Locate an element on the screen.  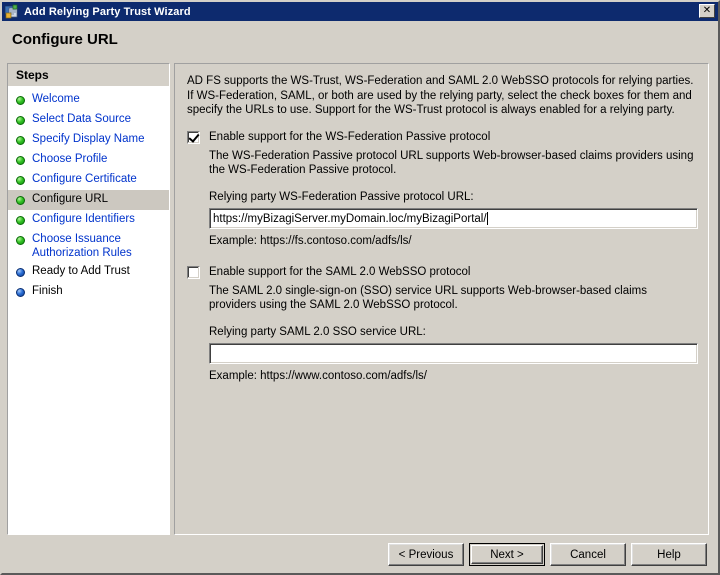
saml-field-label: Relying party SAML 2.0 SSO service URL: is located at coordinates (317, 331).